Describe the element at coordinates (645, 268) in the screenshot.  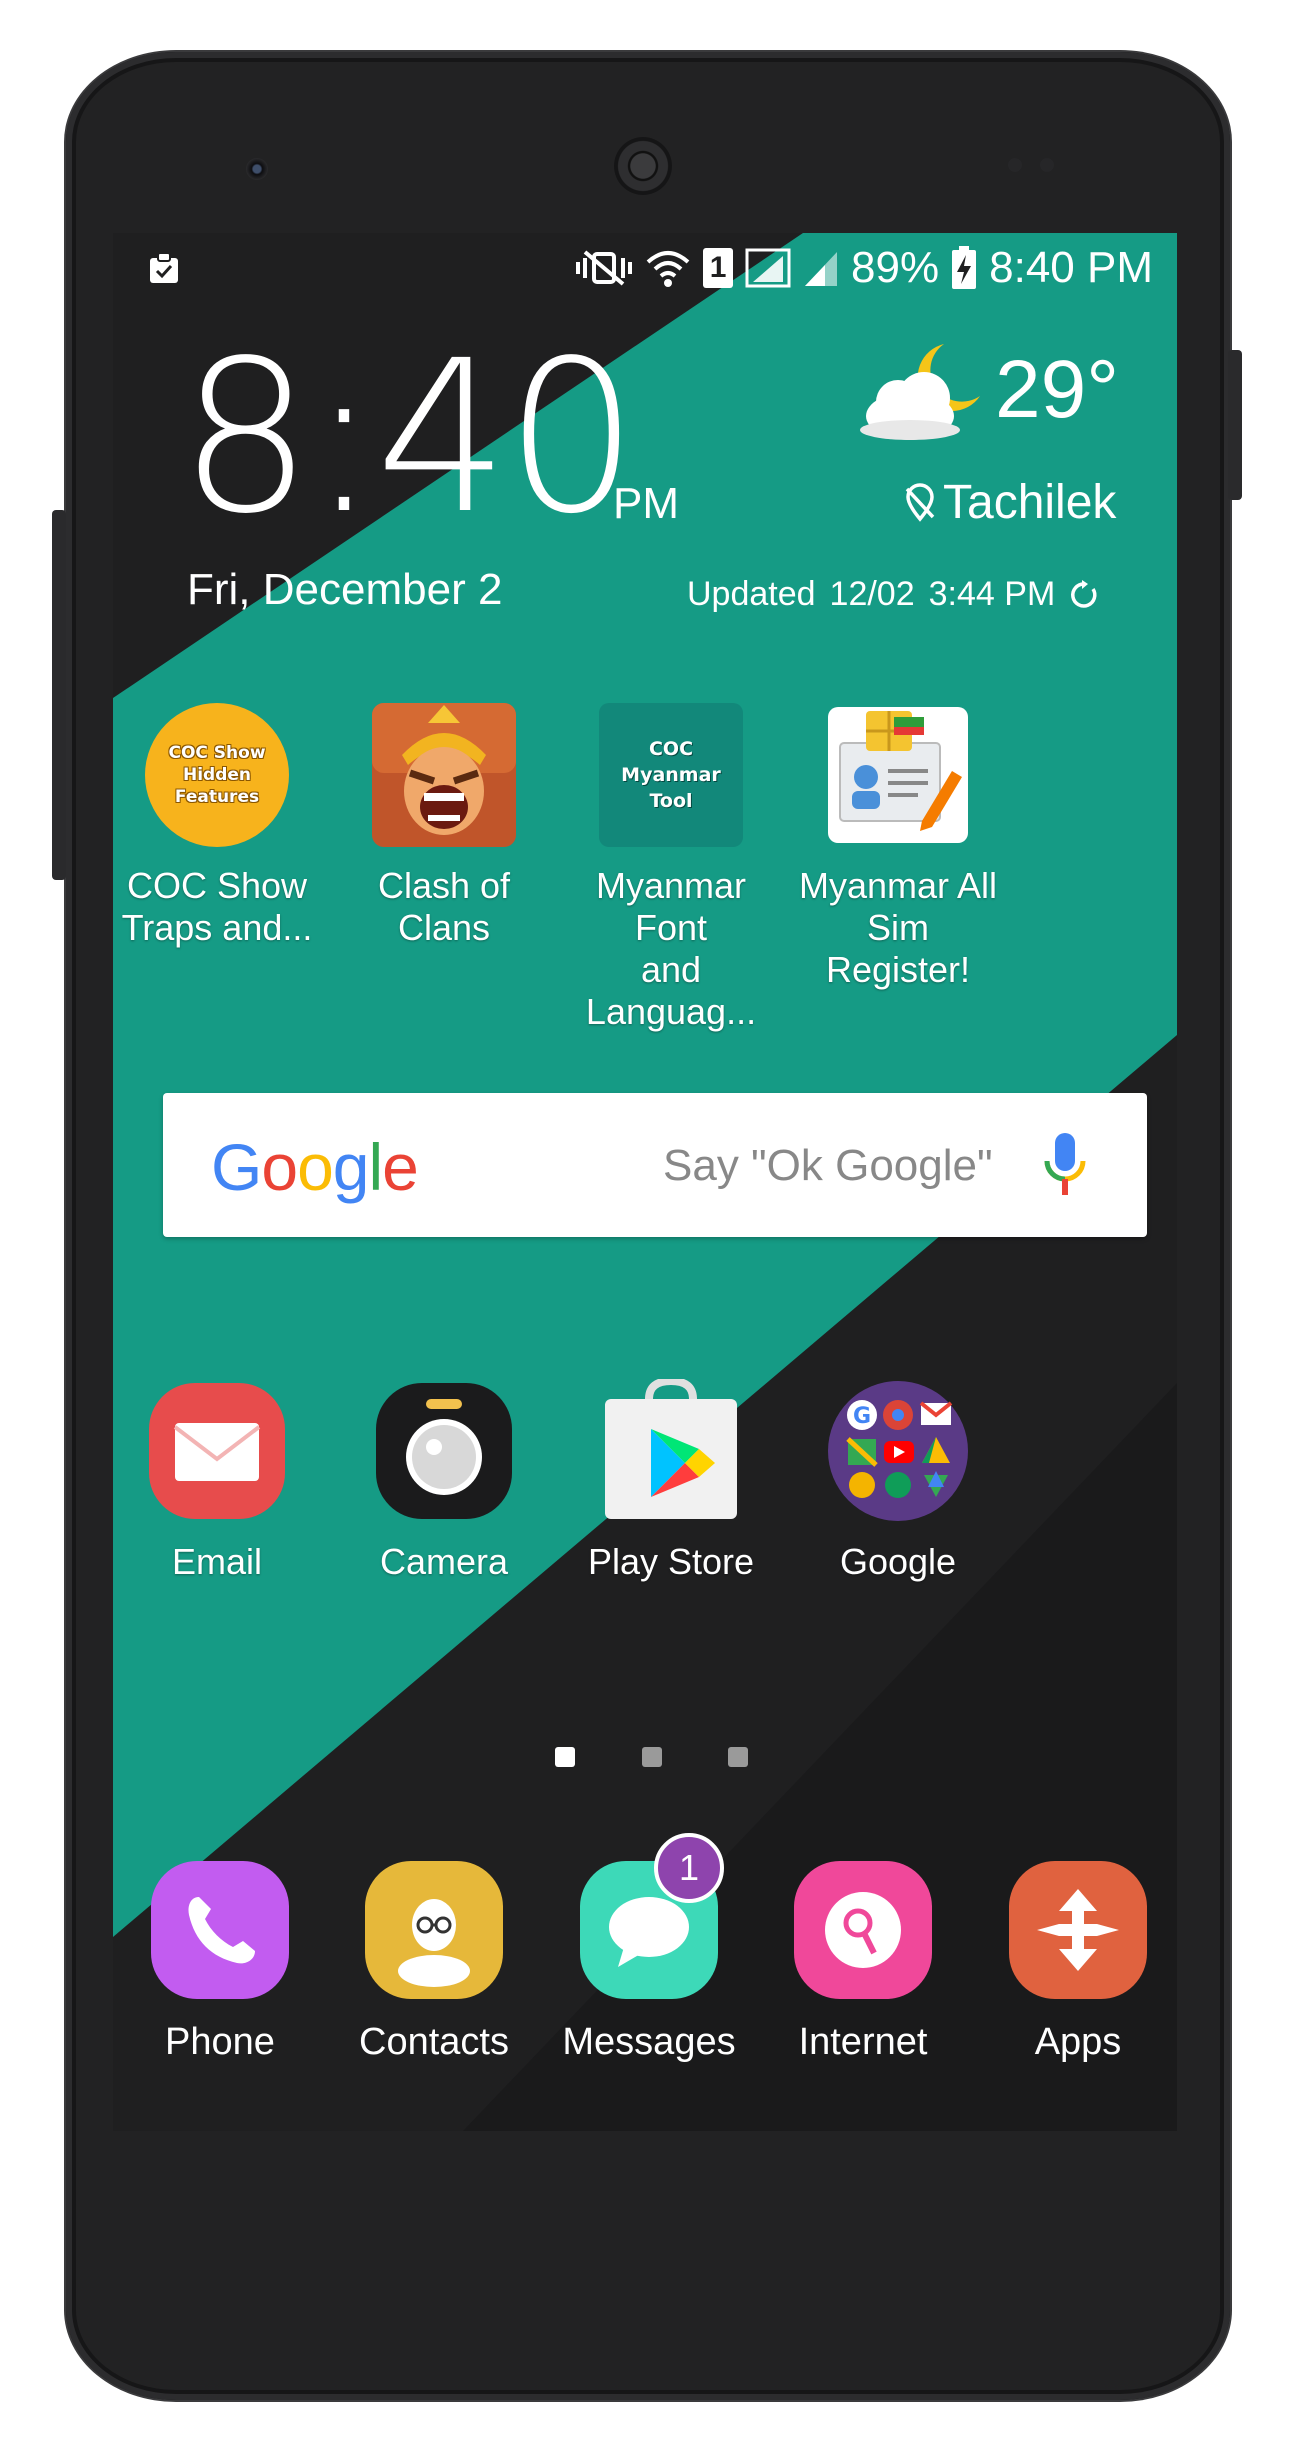
I see `status-bar: 1 89% 8:40 PM` at that location.